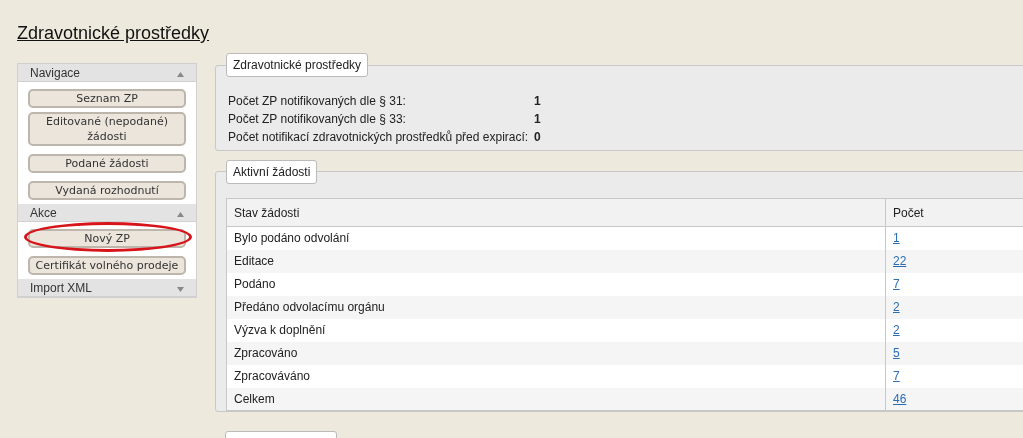 This screenshot has width=1023, height=438. I want to click on nav-button: Podané žádosti, so click(107, 163).